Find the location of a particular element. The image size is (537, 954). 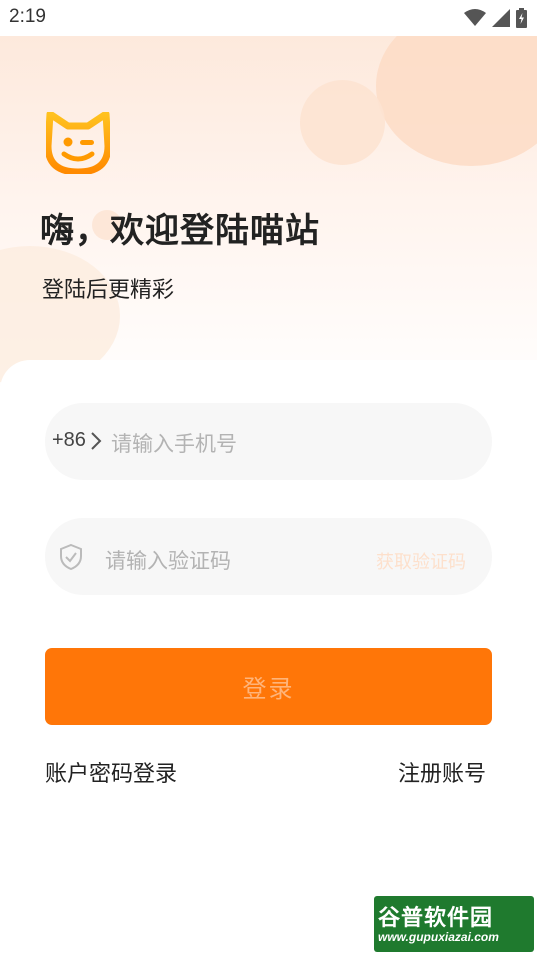

status-icons is located at coordinates (495, 18).